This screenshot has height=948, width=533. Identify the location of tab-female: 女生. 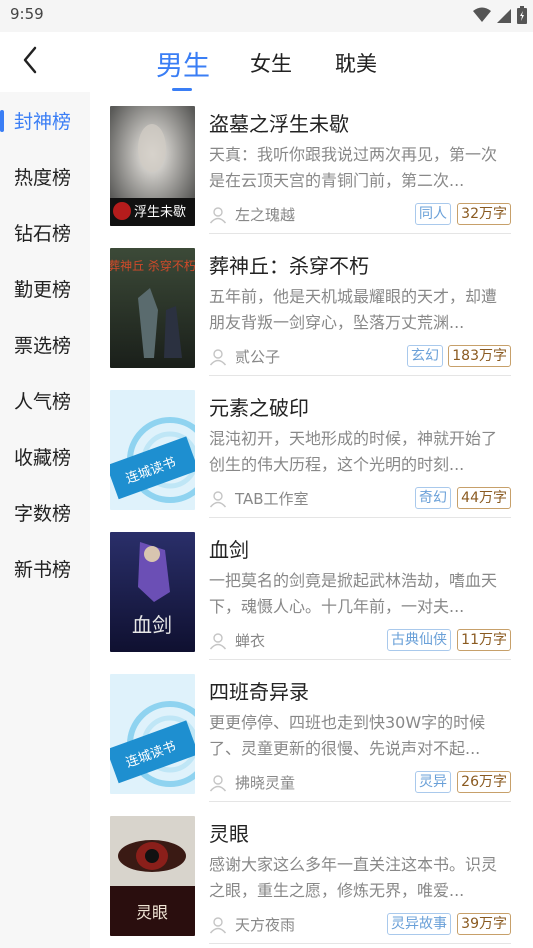
(271, 63).